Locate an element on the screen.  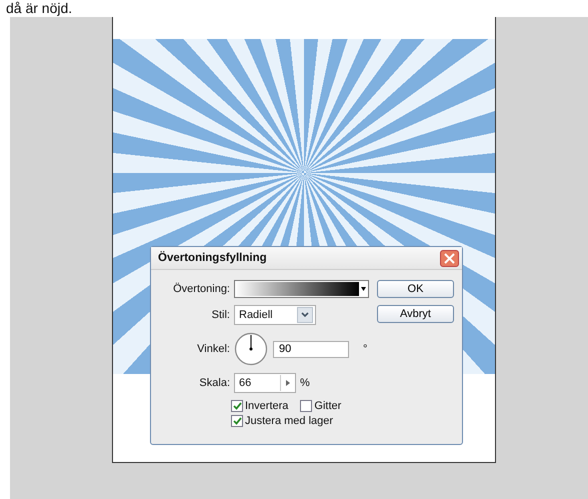
close-icon is located at coordinates (449, 258).